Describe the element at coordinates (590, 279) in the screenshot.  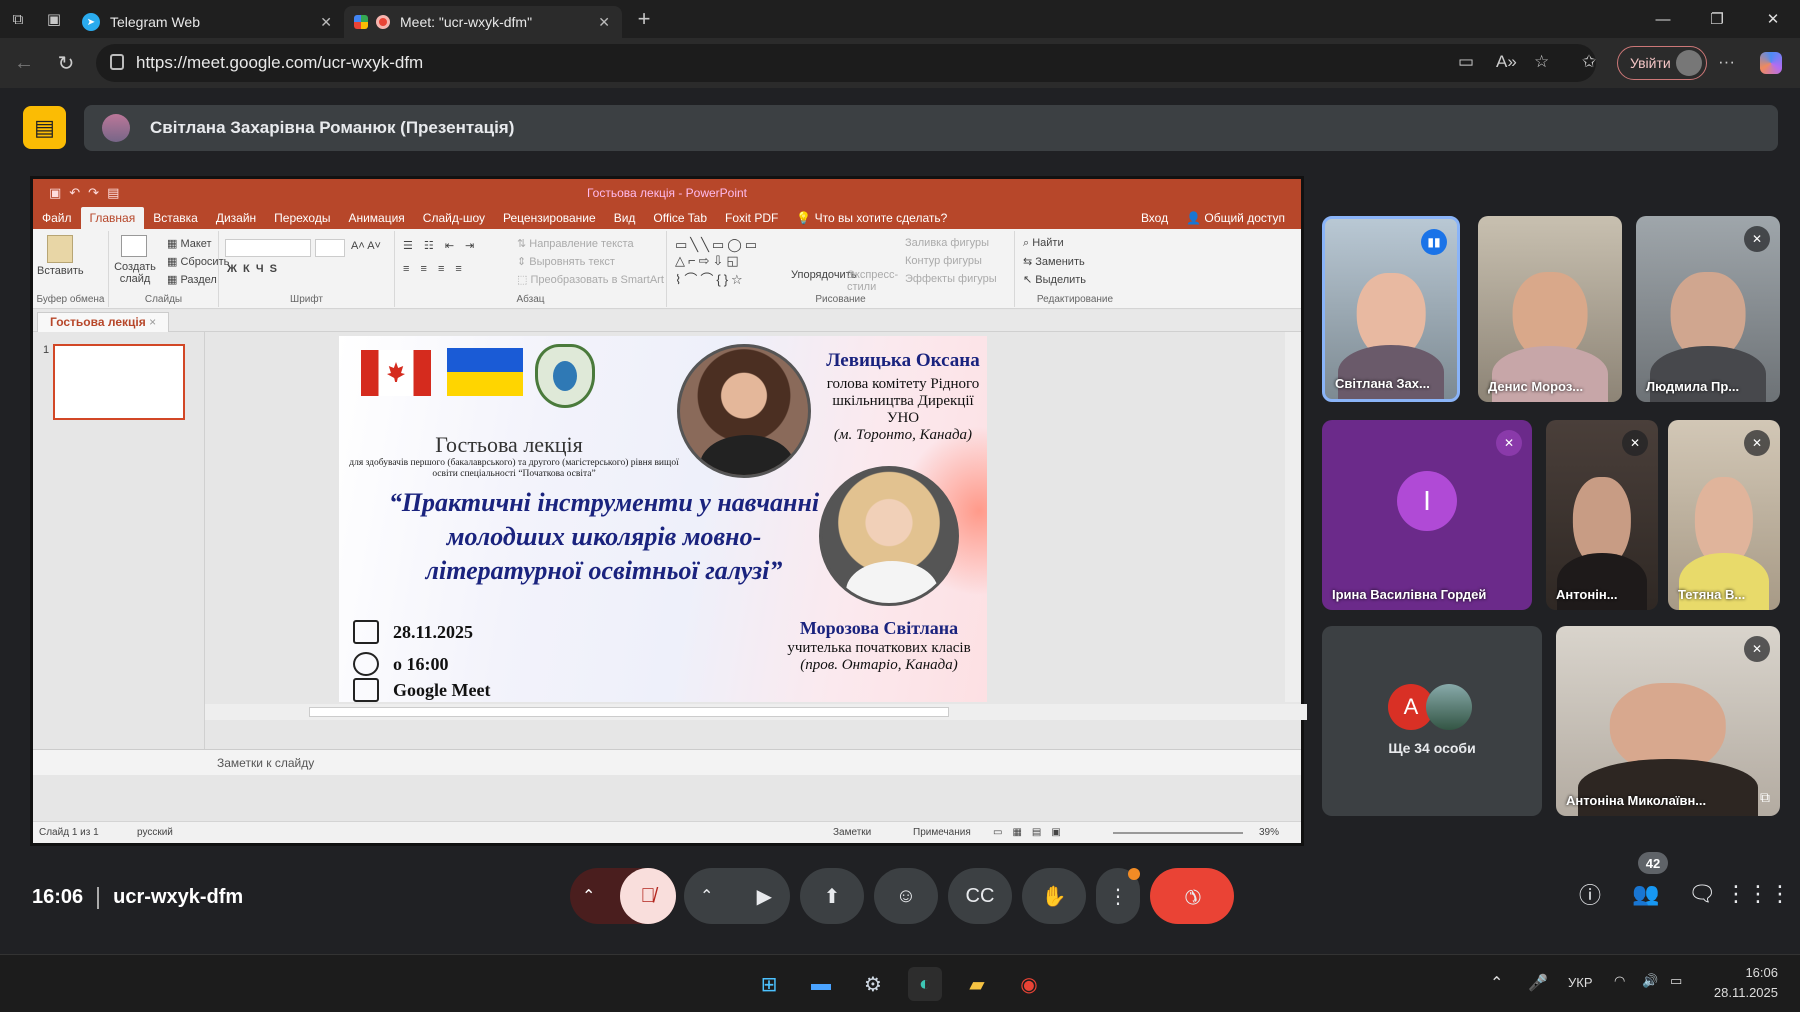
I see `smartart-button: ⬚ Преобразовать в SmartArt` at that location.